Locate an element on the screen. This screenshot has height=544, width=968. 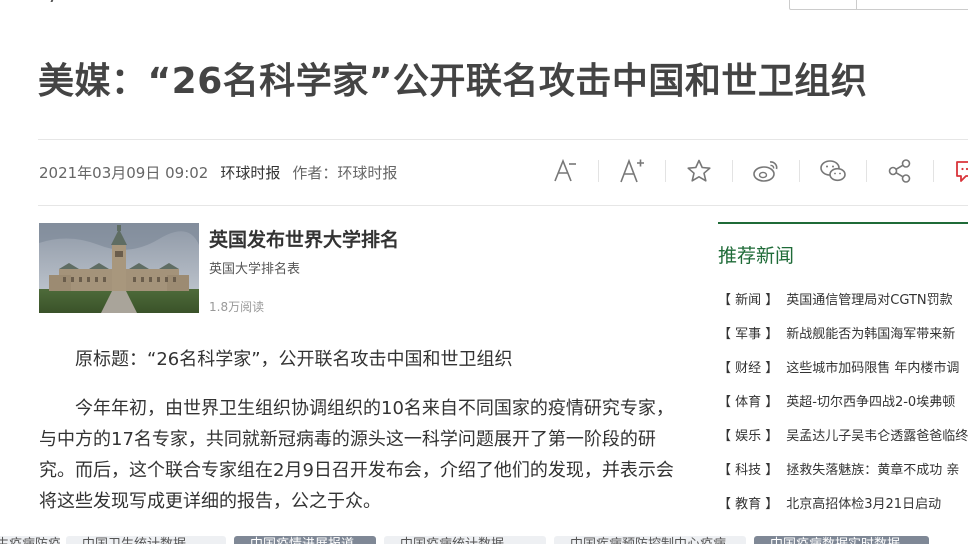
font-decrease-icon is located at coordinates (565, 170).